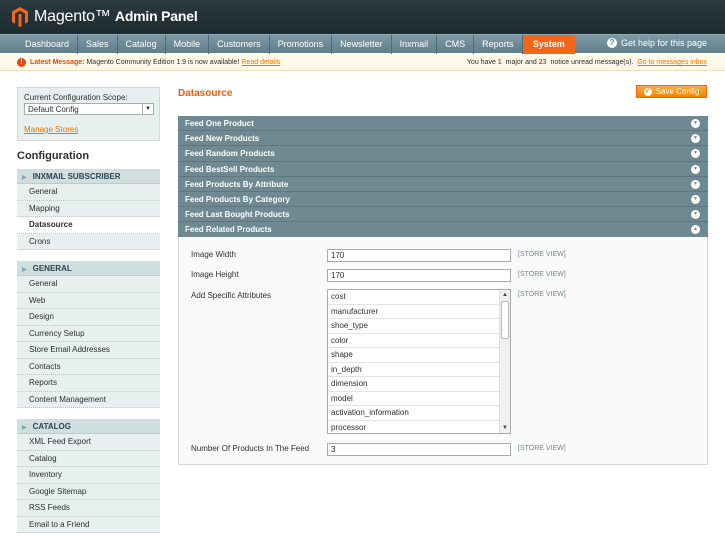  I want to click on scrollbar: ▲ ▼, so click(504, 361).